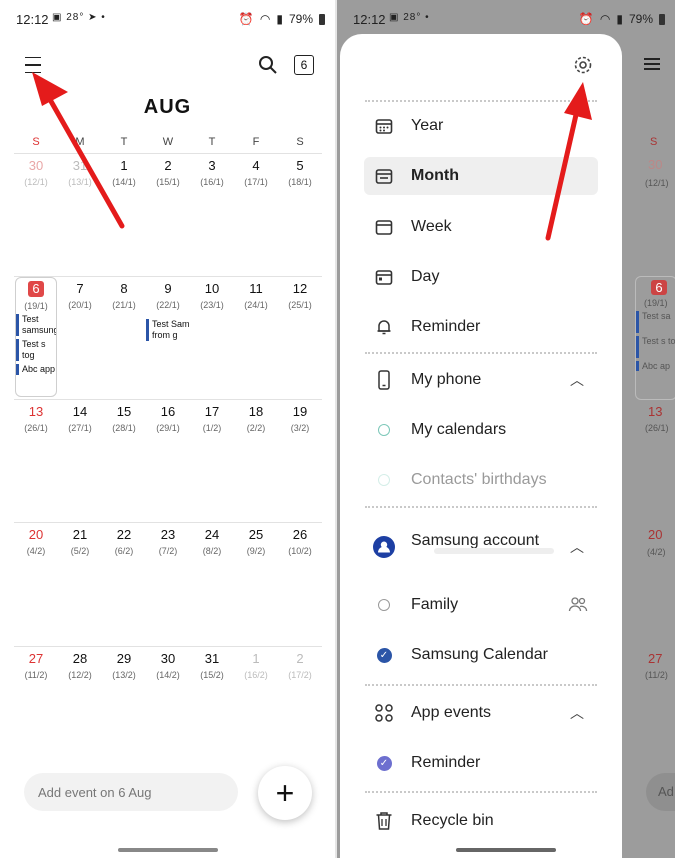 This screenshot has height=858, width=675. Describe the element at coordinates (256, 215) in the screenshot. I see `day-cell: 4 (17/1)` at that location.